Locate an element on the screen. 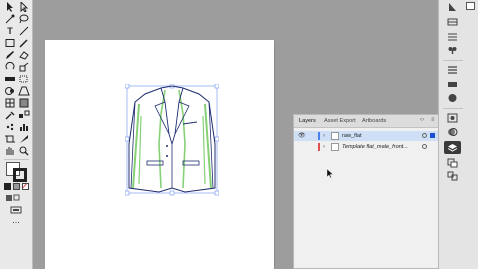  mesh-tool-icon is located at coordinates (10, 103).